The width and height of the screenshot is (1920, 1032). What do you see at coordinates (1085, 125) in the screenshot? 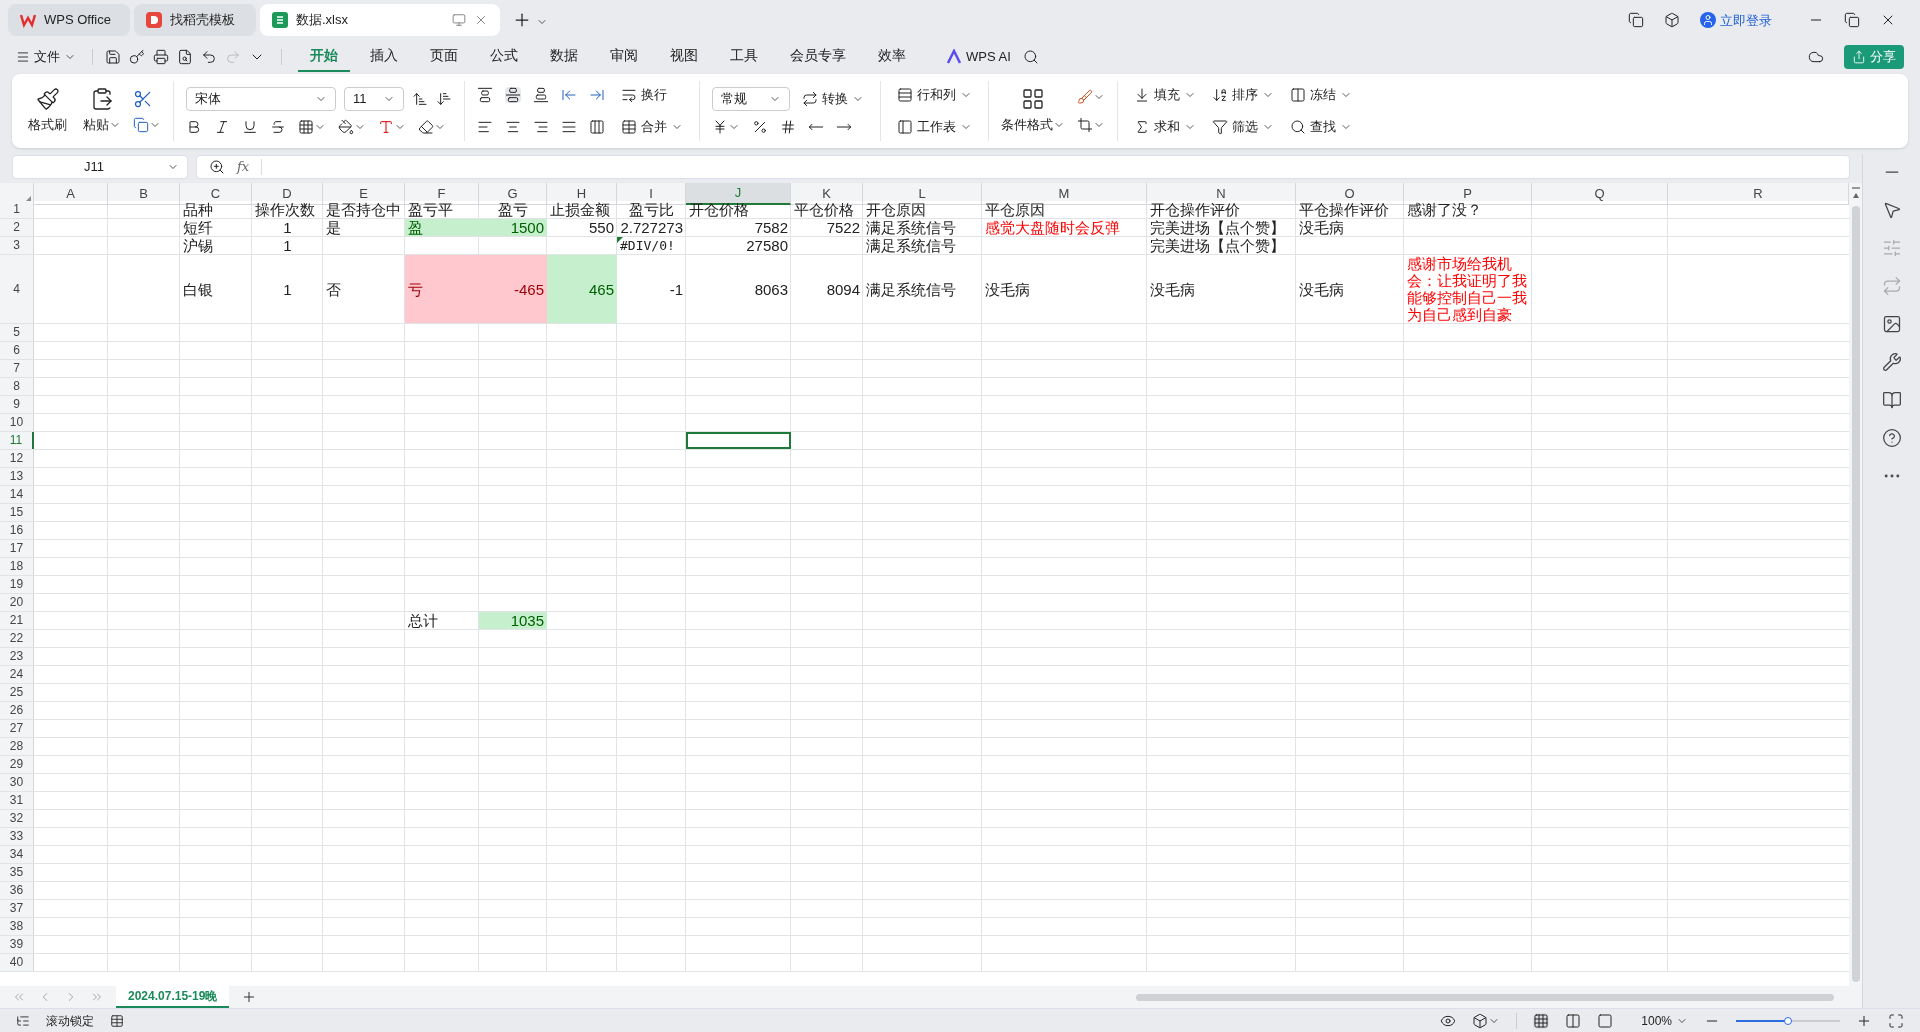
I see `crop-icon` at bounding box center [1085, 125].